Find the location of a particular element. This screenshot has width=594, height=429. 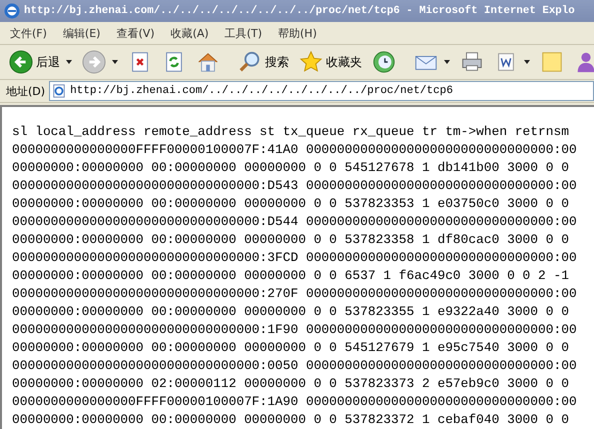

text-line: 00000000:00000000 00:00000000 00000000 0 0 537823353 1 e03750c0 3000 0 0 is located at coordinates (291, 204).